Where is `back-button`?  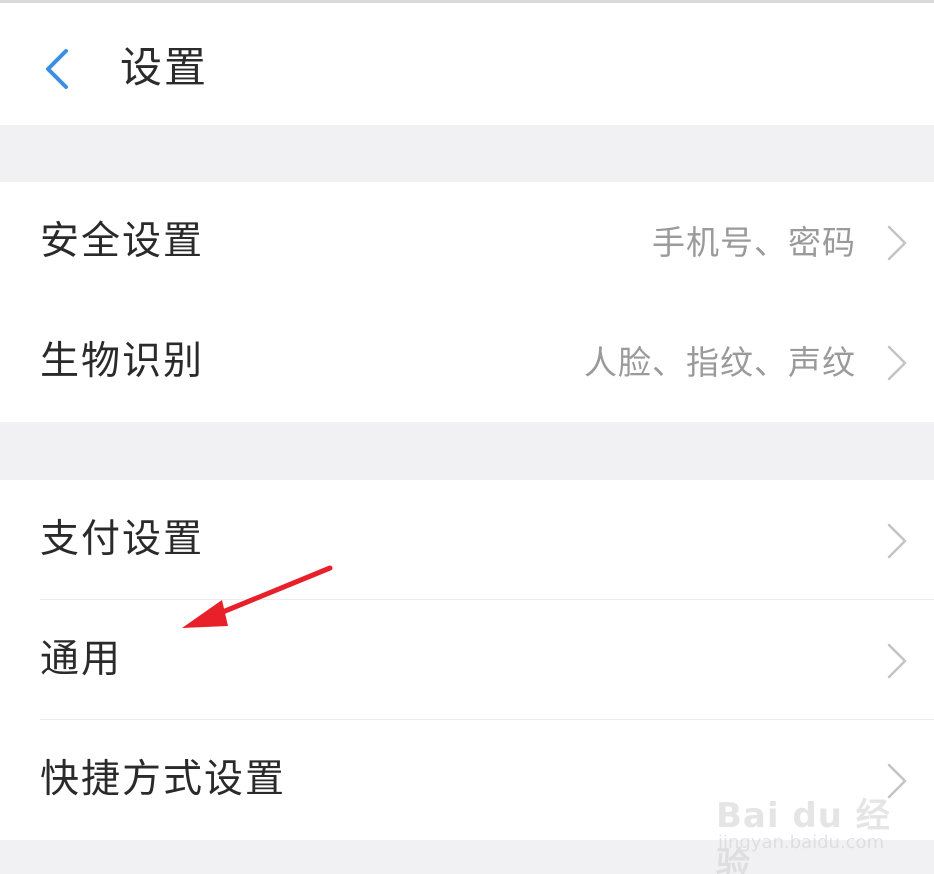
back-button is located at coordinates (61, 68).